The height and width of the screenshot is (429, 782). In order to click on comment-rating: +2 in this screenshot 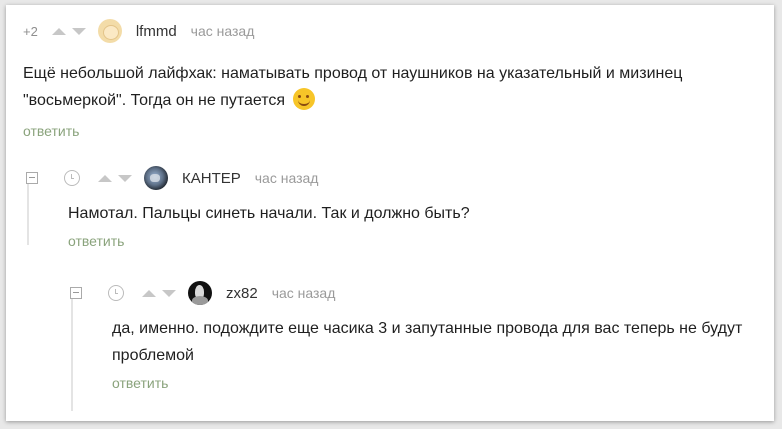, I will do `click(30, 31)`.